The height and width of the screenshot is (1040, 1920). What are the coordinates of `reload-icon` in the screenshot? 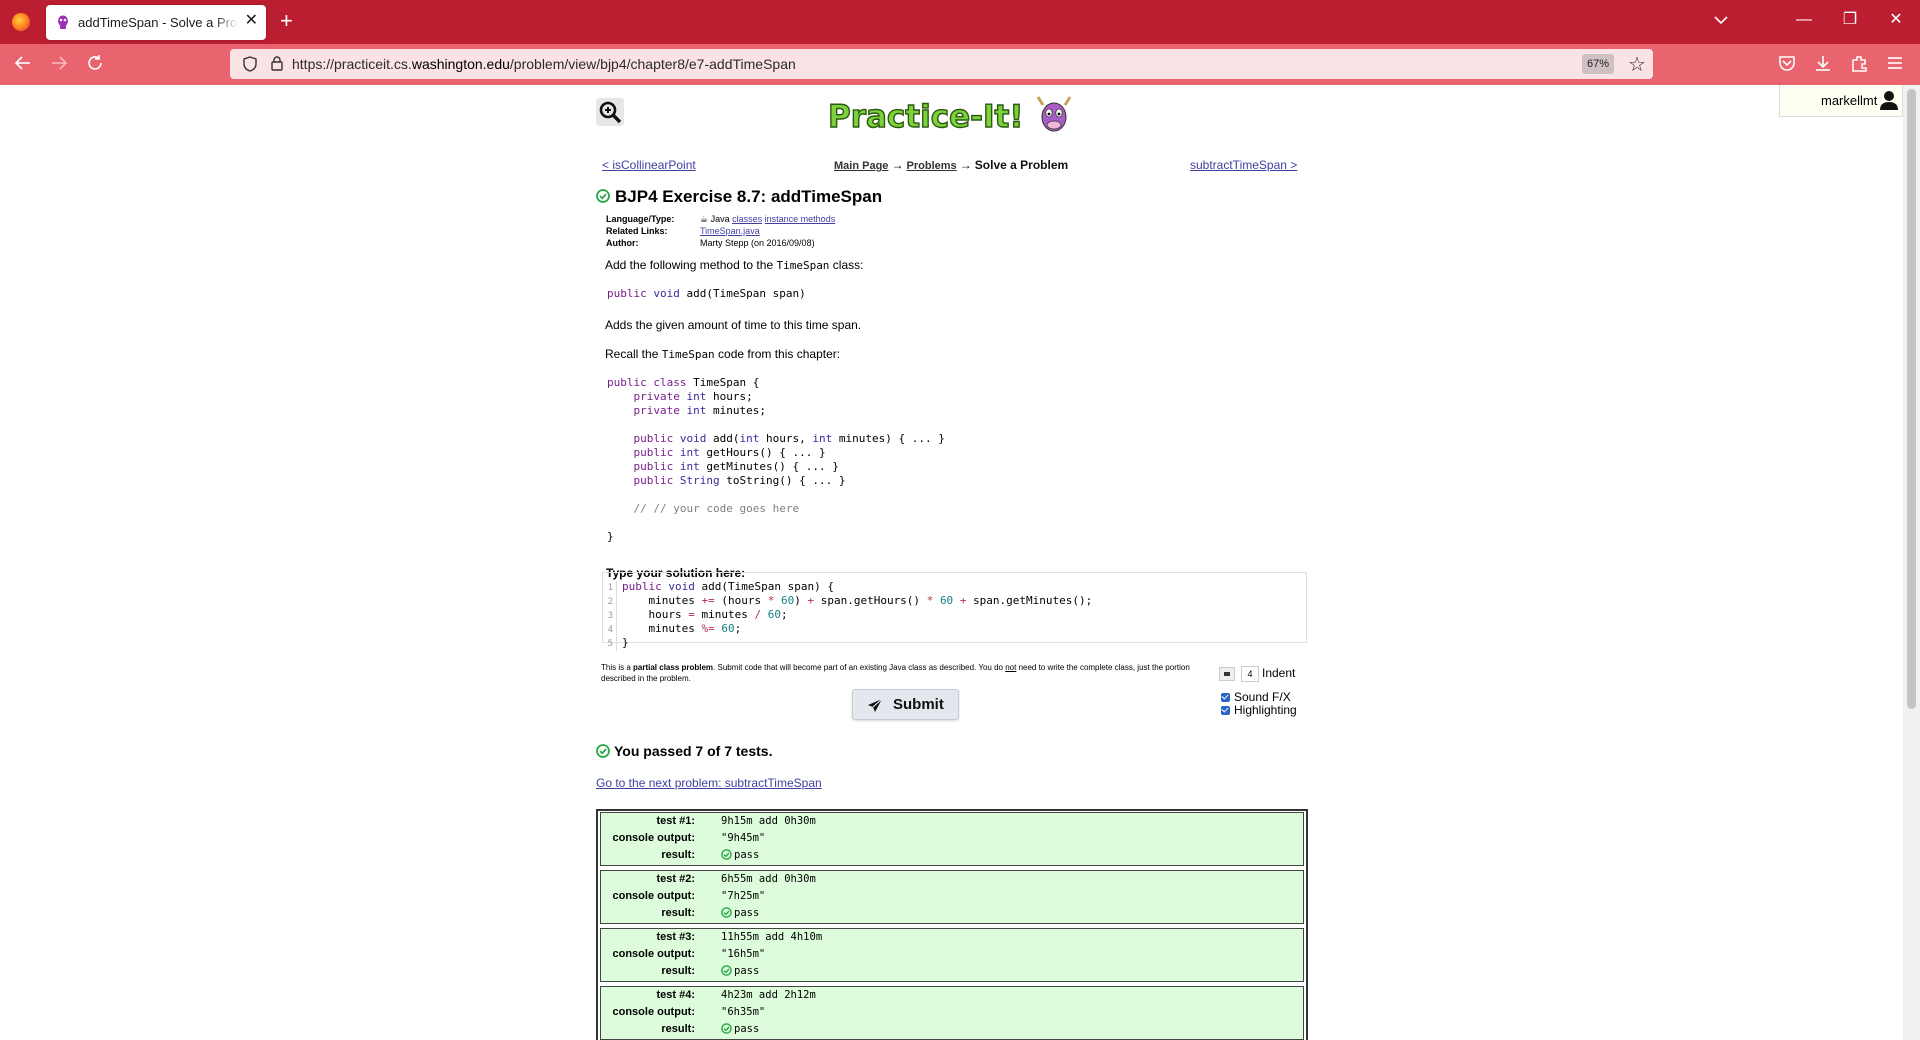 It's located at (95, 65).